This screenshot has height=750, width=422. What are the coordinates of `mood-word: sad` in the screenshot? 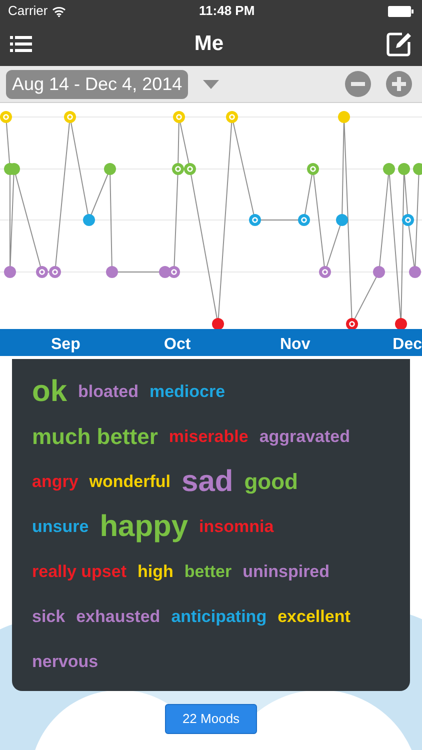 It's located at (208, 481).